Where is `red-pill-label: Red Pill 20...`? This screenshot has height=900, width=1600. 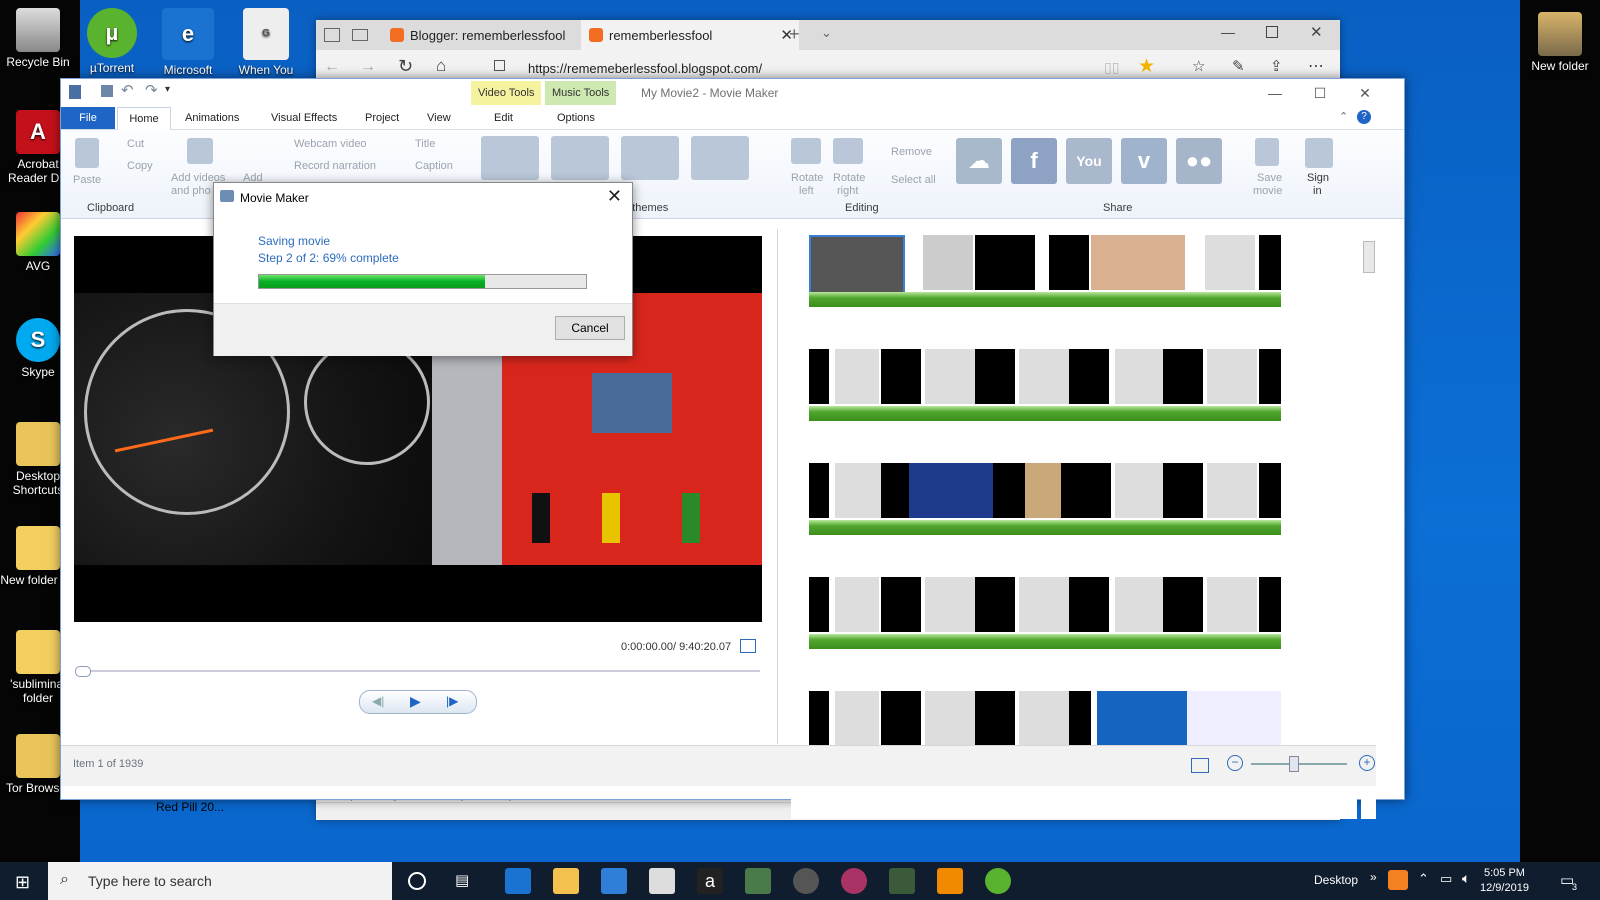
red-pill-label: Red Pill 20... is located at coordinates (190, 807).